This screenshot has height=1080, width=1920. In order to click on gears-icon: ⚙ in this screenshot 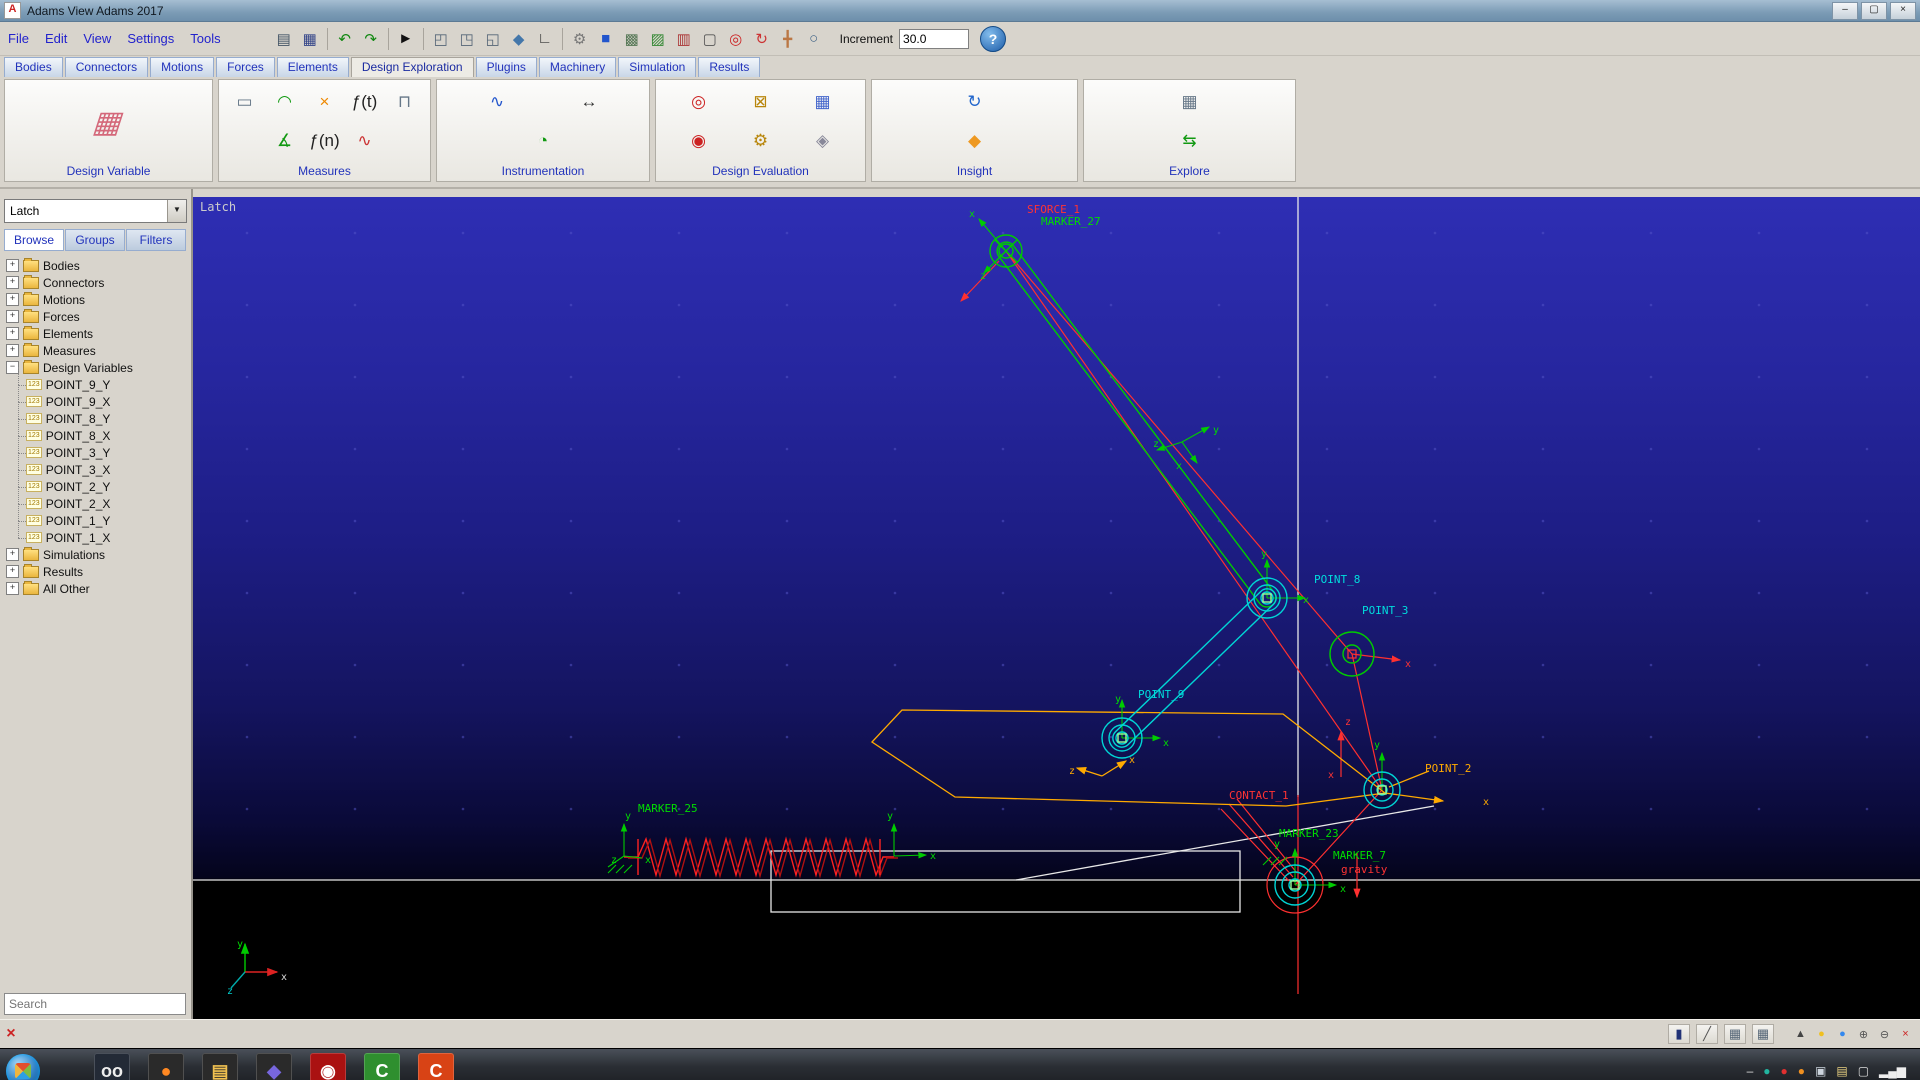, I will do `click(761, 141)`.